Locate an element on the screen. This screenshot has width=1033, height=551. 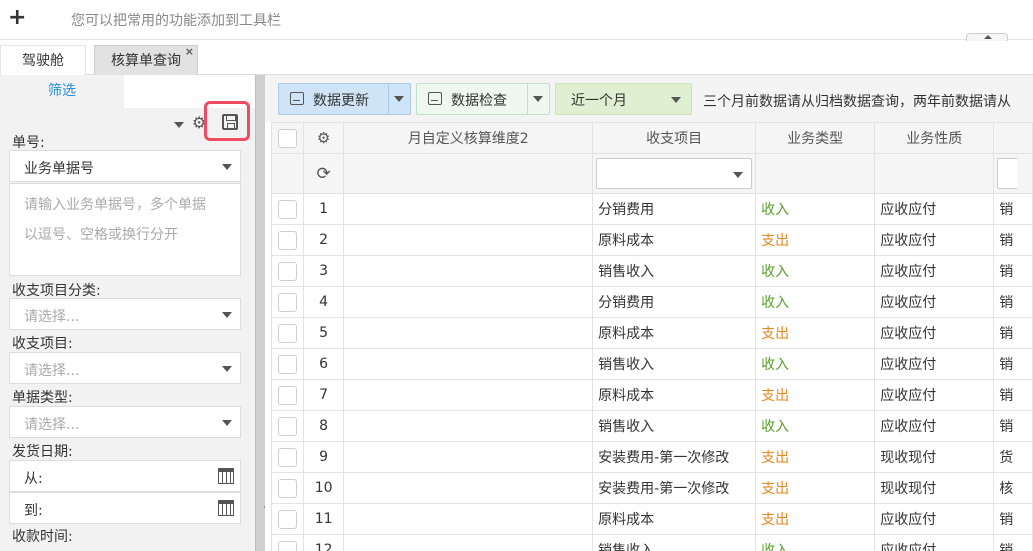
table-row: 5 原料成本 支出 应收应付销 is located at coordinates (652, 333).